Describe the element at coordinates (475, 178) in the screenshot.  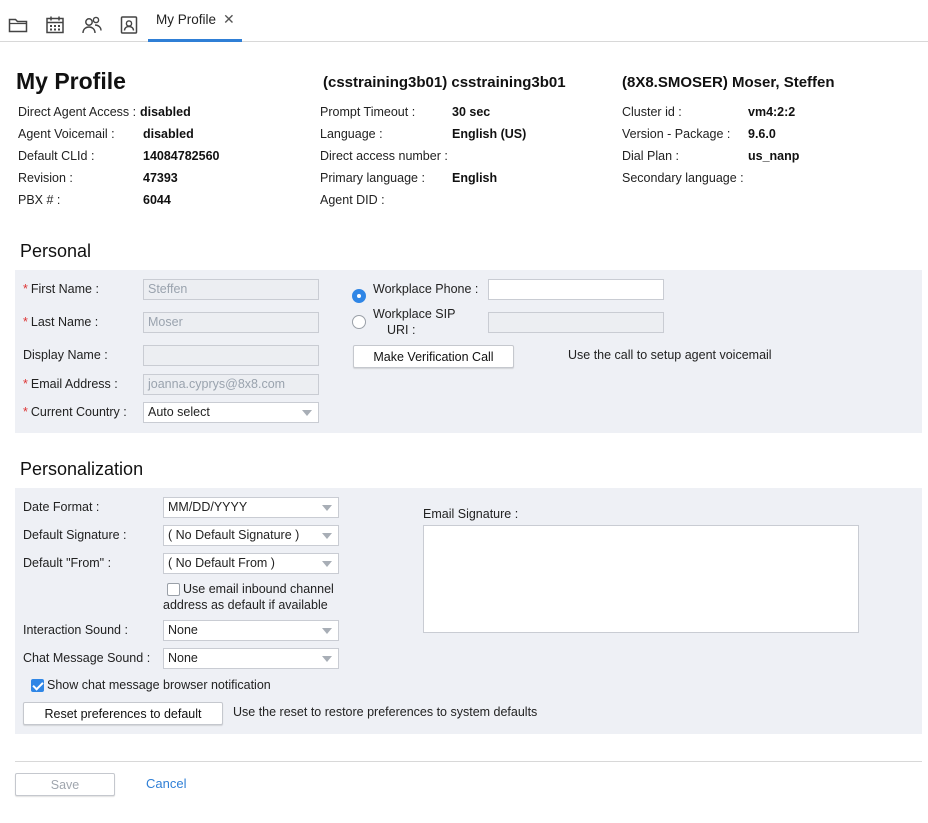
I see `info-value: English` at that location.